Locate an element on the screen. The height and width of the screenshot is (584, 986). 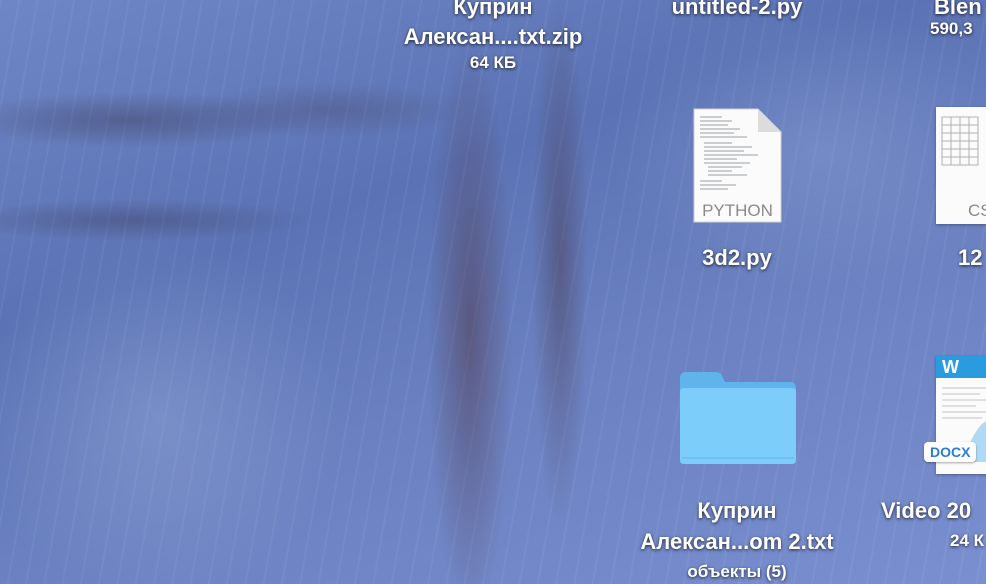
item-label-line1: Video 20 is located at coordinates (926, 510).